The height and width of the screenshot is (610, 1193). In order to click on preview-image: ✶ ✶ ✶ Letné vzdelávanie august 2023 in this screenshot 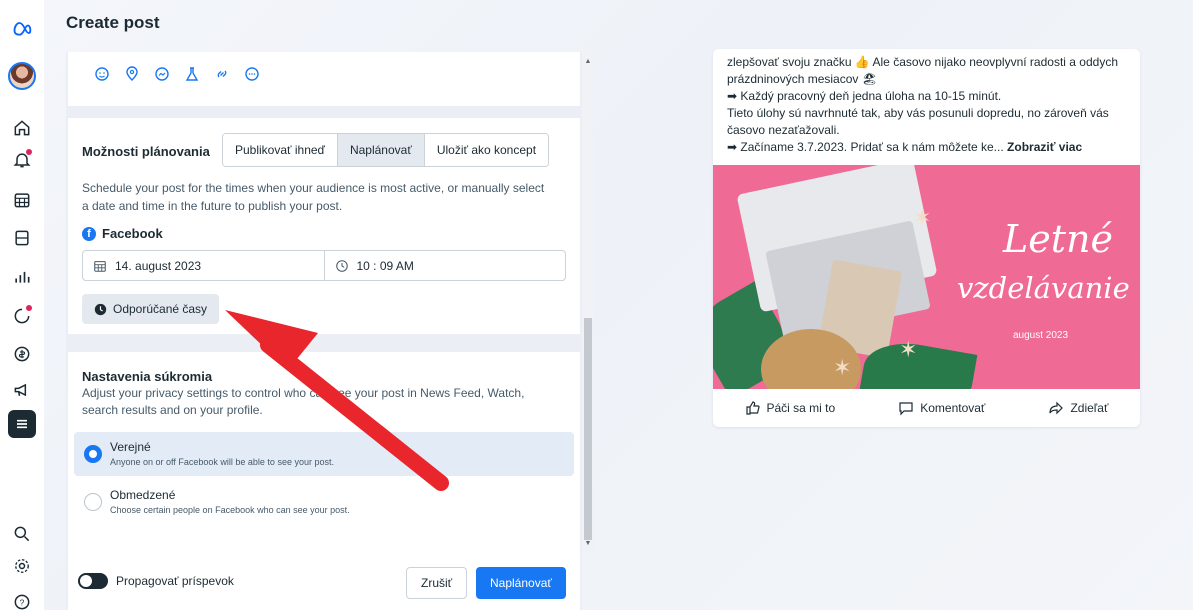, I will do `click(926, 277)`.